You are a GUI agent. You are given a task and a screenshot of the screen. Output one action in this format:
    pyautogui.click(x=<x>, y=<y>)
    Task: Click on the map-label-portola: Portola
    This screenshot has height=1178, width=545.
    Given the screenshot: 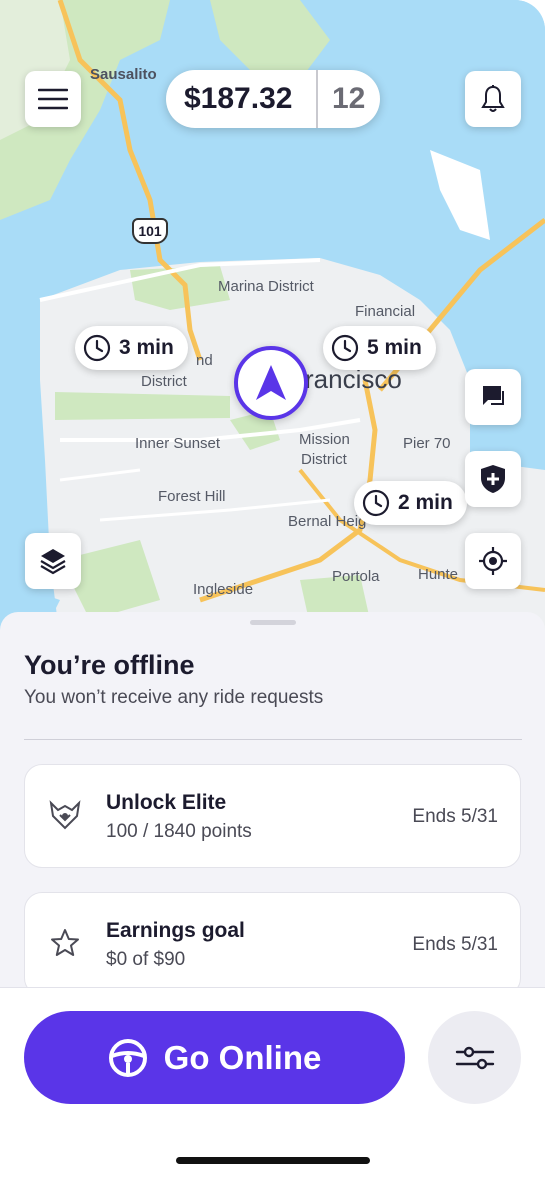 What is the action you would take?
    pyautogui.click(x=356, y=576)
    